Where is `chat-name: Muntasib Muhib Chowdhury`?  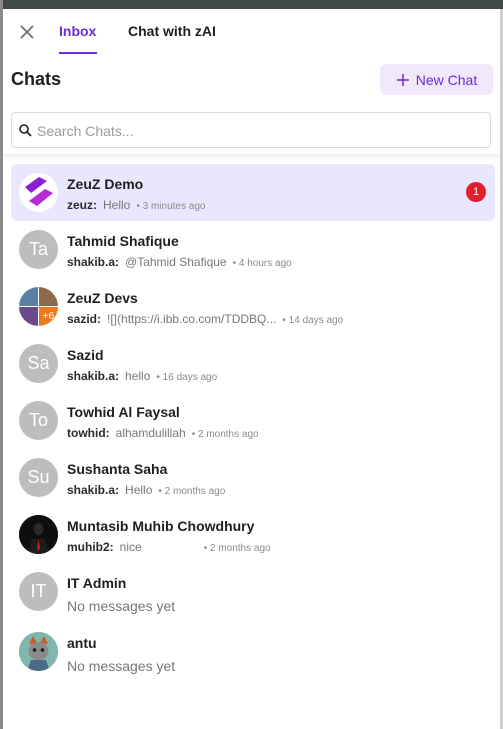
chat-name: Muntasib Muhib Chowdhury is located at coordinates (161, 526).